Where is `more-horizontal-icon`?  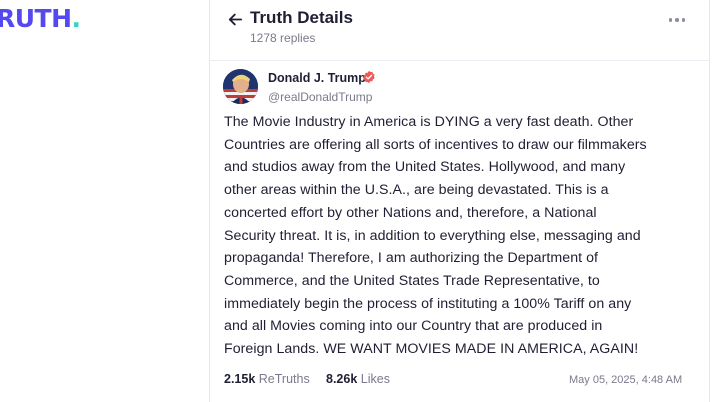
more-horizontal-icon is located at coordinates (670, 20).